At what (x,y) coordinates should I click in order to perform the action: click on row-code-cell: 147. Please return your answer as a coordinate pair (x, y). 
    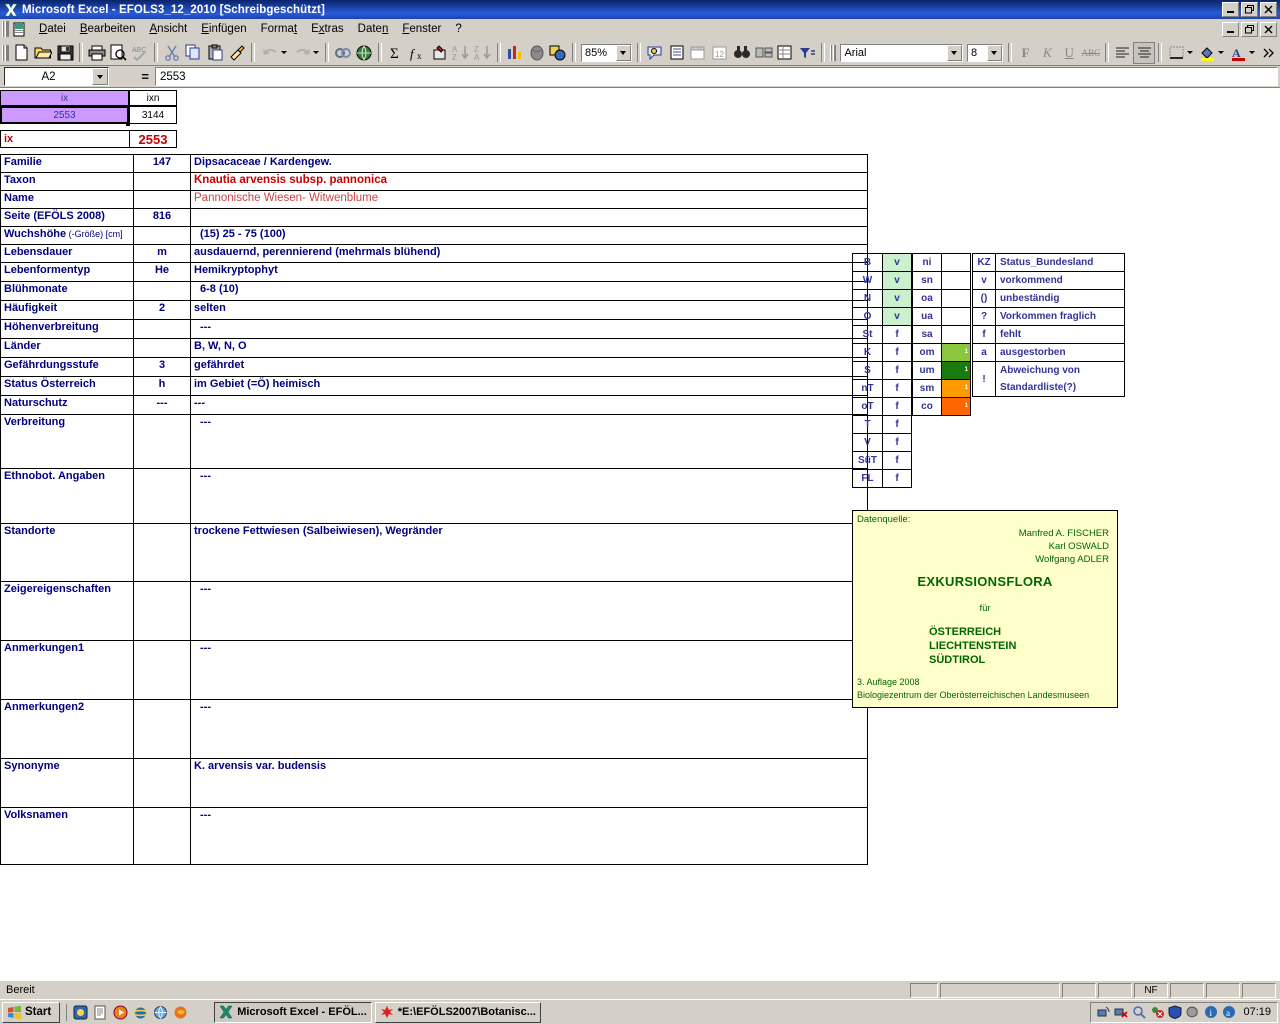
    Looking at the image, I should click on (162, 163).